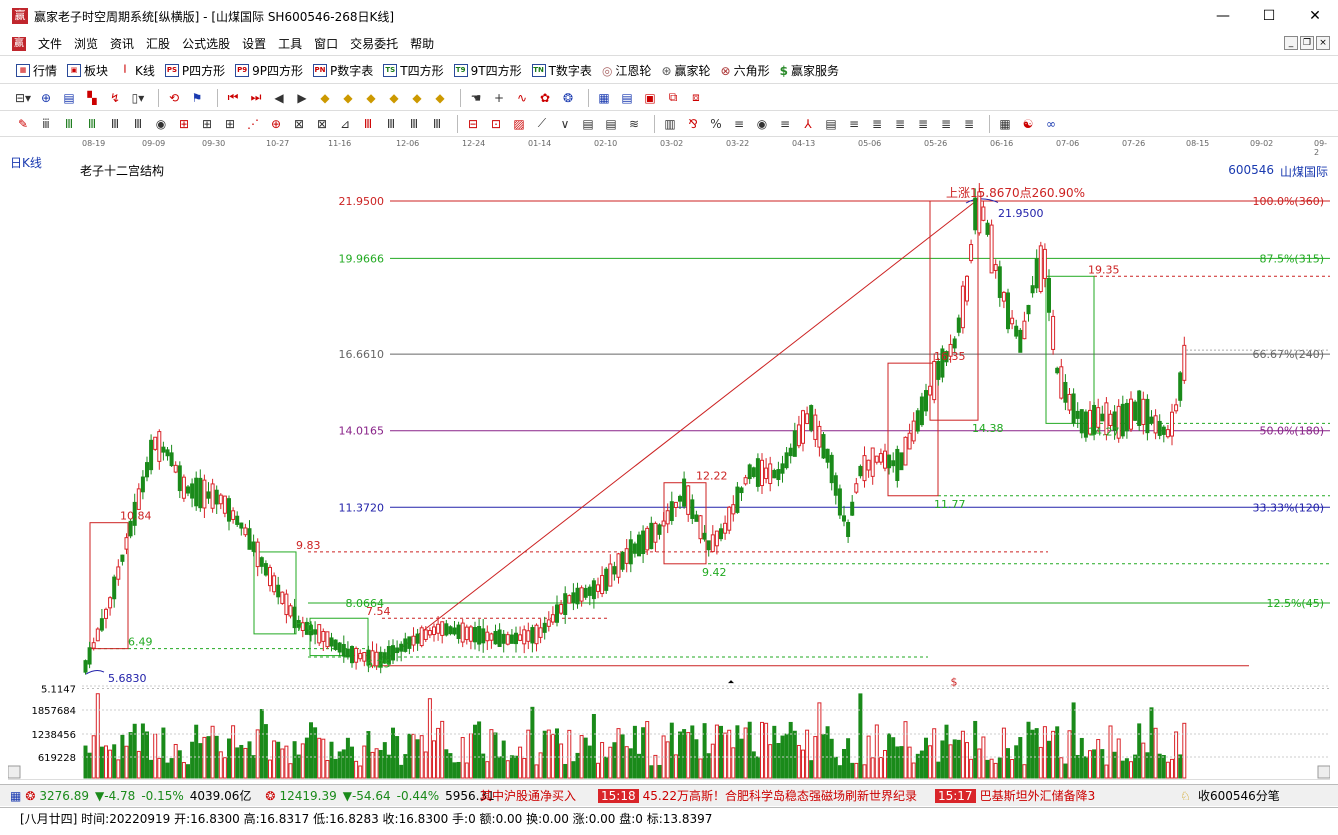  I want to click on chart-12-icon: ≣, so click(946, 124).